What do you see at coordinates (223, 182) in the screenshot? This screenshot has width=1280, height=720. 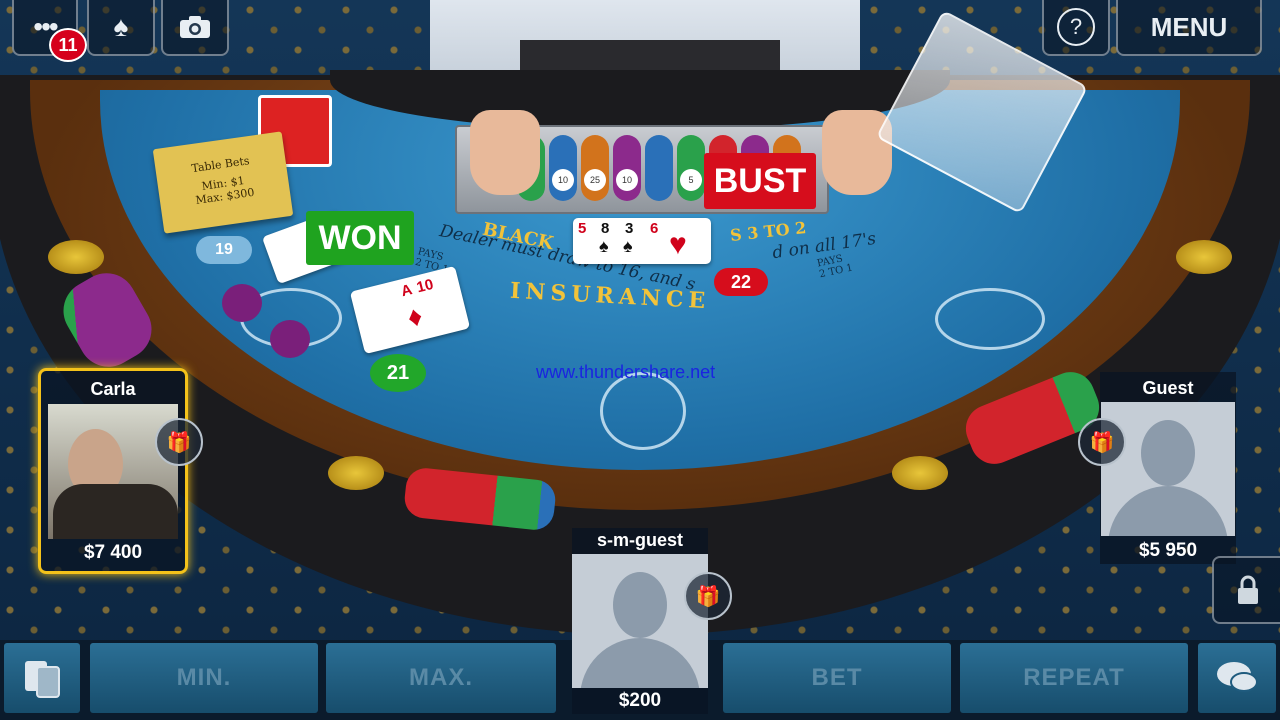 I see `table-bets-sign: Table Bets Min: $1 Max: $300` at bounding box center [223, 182].